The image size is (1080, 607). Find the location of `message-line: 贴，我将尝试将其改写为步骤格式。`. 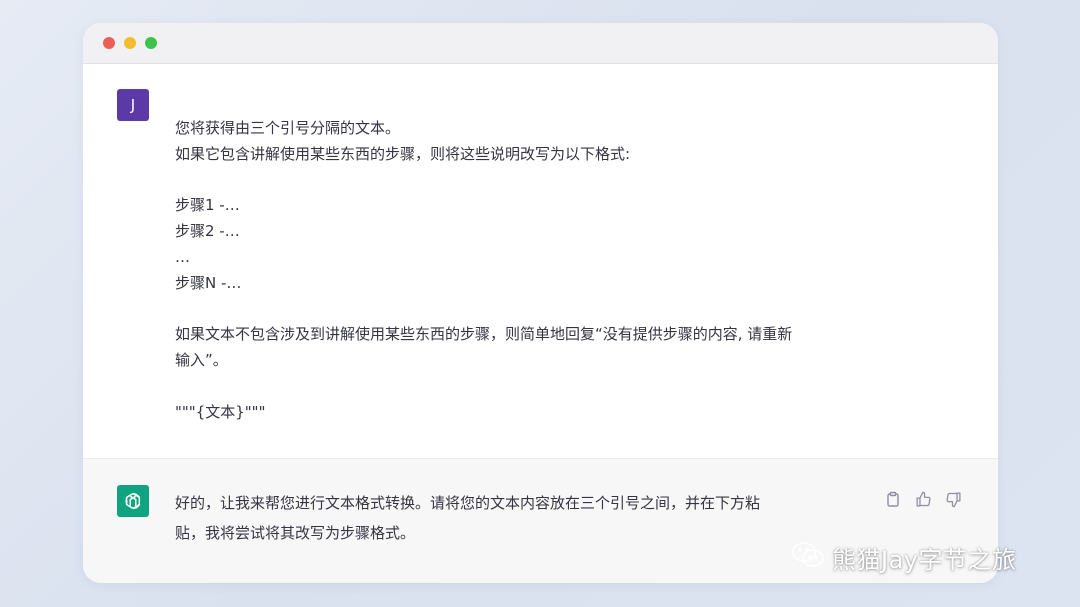

message-line: 贴，我将尝试将其改写为步骤格式。 is located at coordinates (295, 533).